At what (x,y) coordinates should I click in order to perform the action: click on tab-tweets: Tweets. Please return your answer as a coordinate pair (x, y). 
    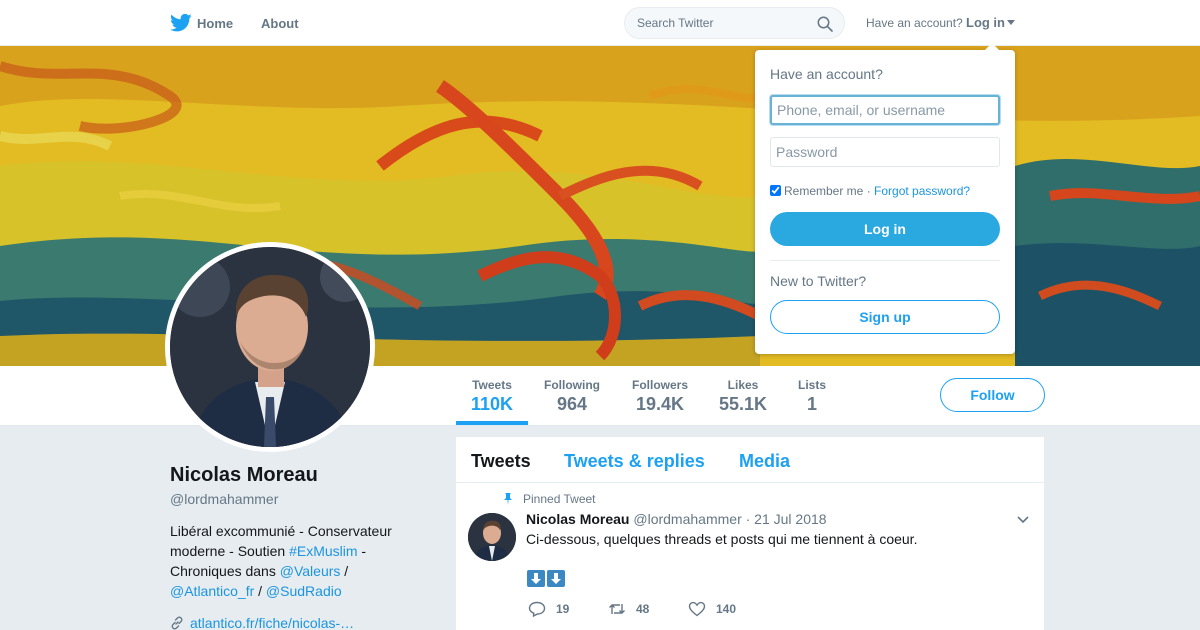
    Looking at the image, I should click on (501, 461).